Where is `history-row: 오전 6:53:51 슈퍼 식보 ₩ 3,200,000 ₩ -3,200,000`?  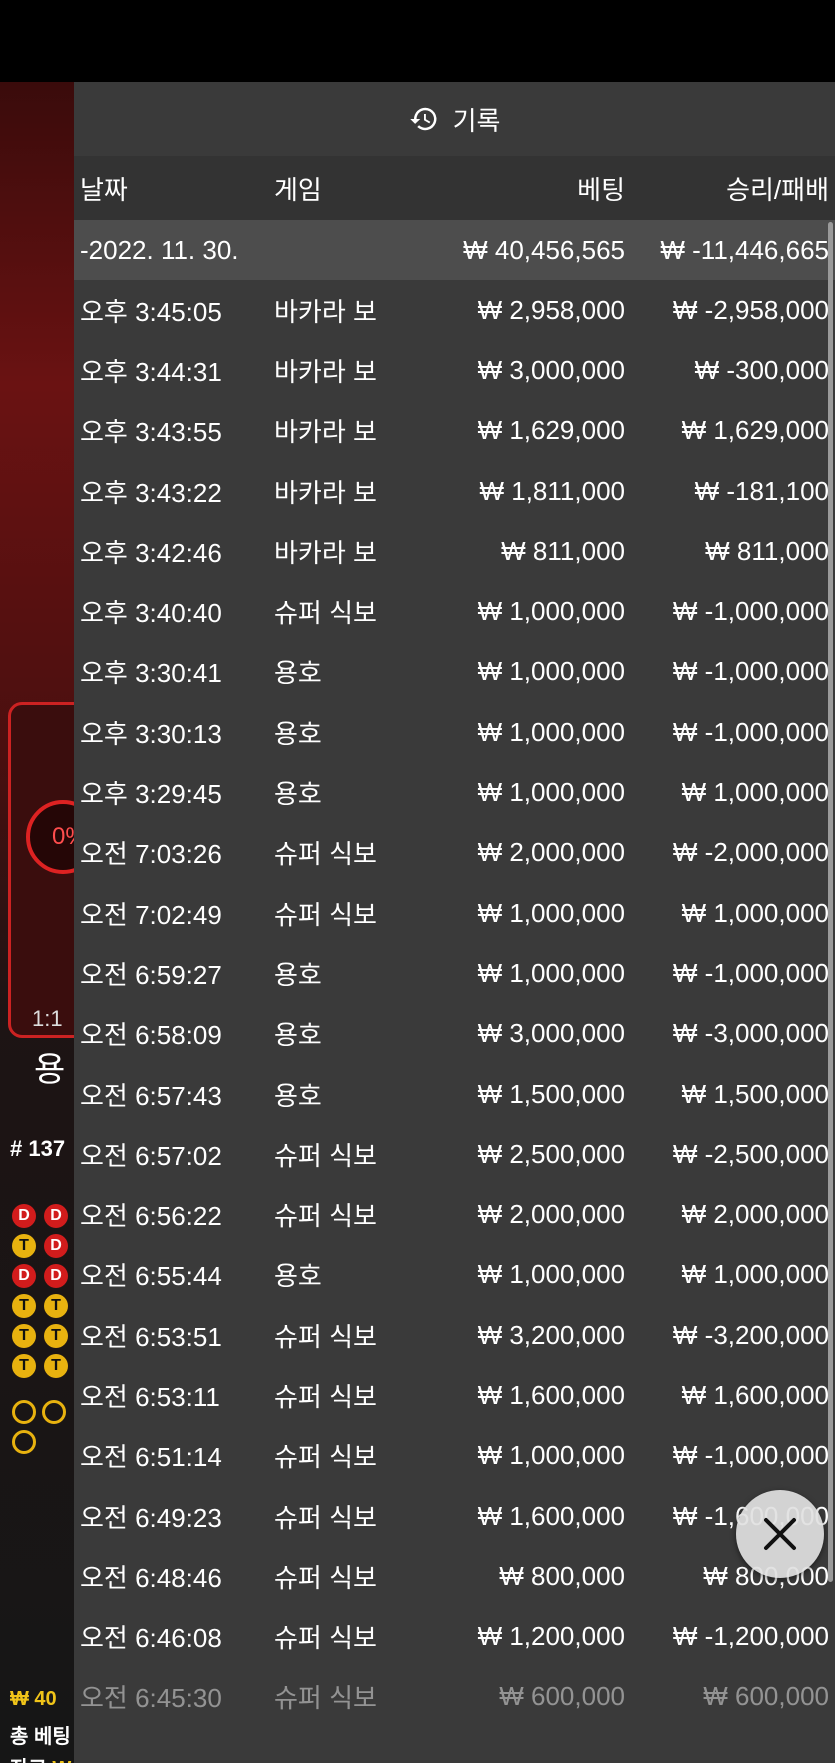 history-row: 오전 6:53:51 슈퍼 식보 ₩ 3,200,000 ₩ -3,200,000 is located at coordinates (454, 1335).